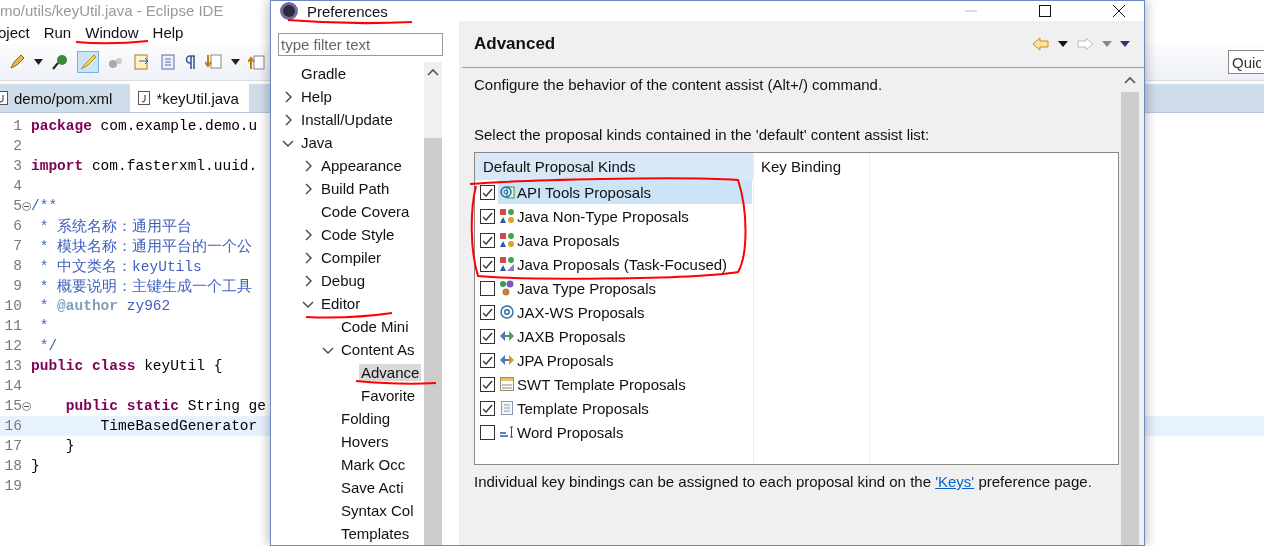 This screenshot has height=546, width=1264. I want to click on menu-item: Help, so click(168, 32).